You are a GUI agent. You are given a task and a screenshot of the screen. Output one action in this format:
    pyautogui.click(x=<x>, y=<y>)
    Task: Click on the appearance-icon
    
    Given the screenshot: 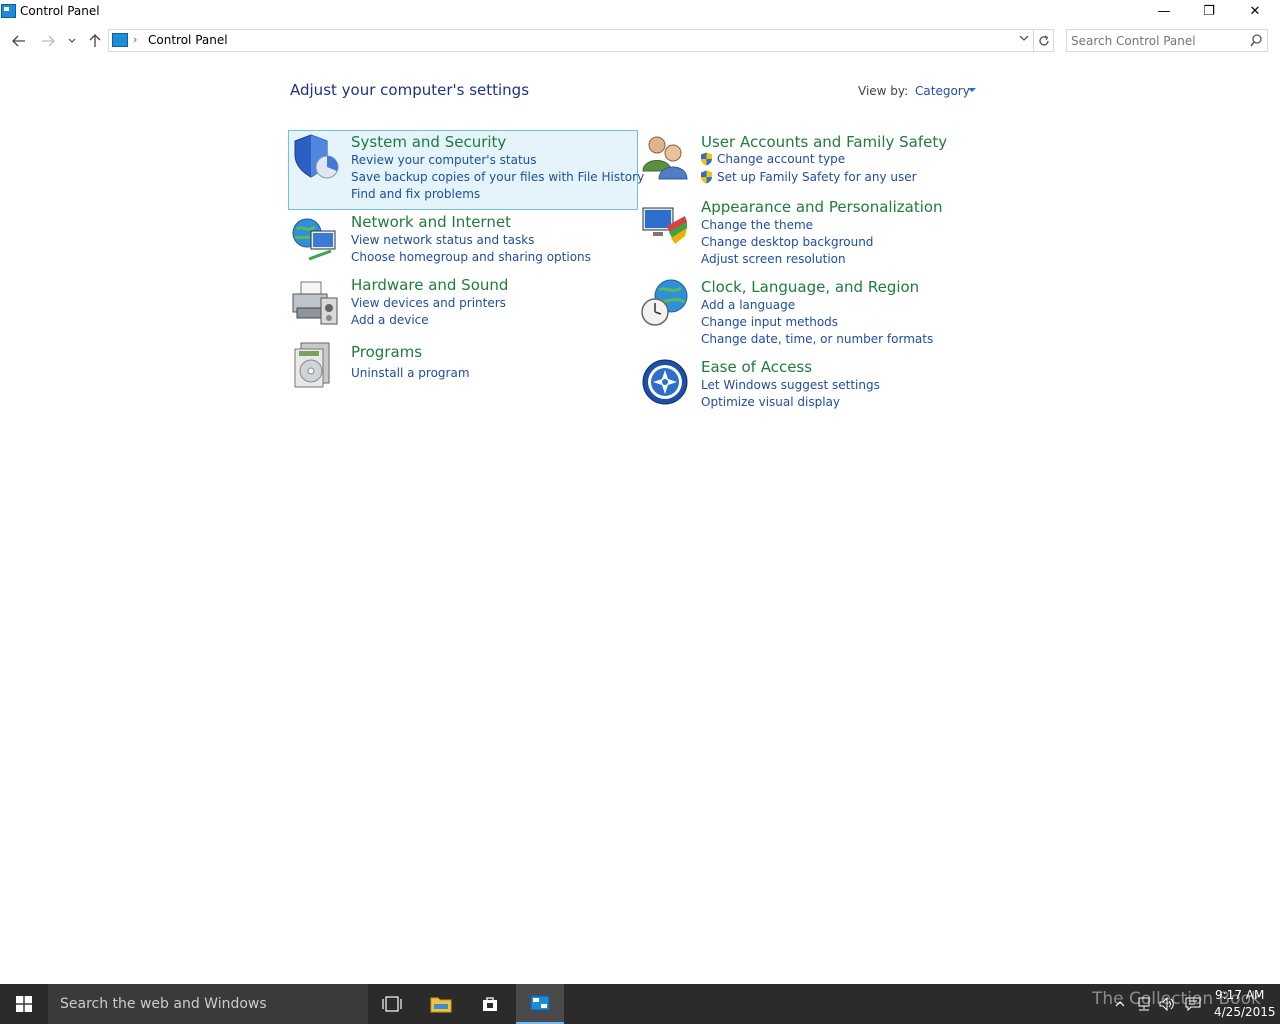 What is the action you would take?
    pyautogui.click(x=664, y=225)
    